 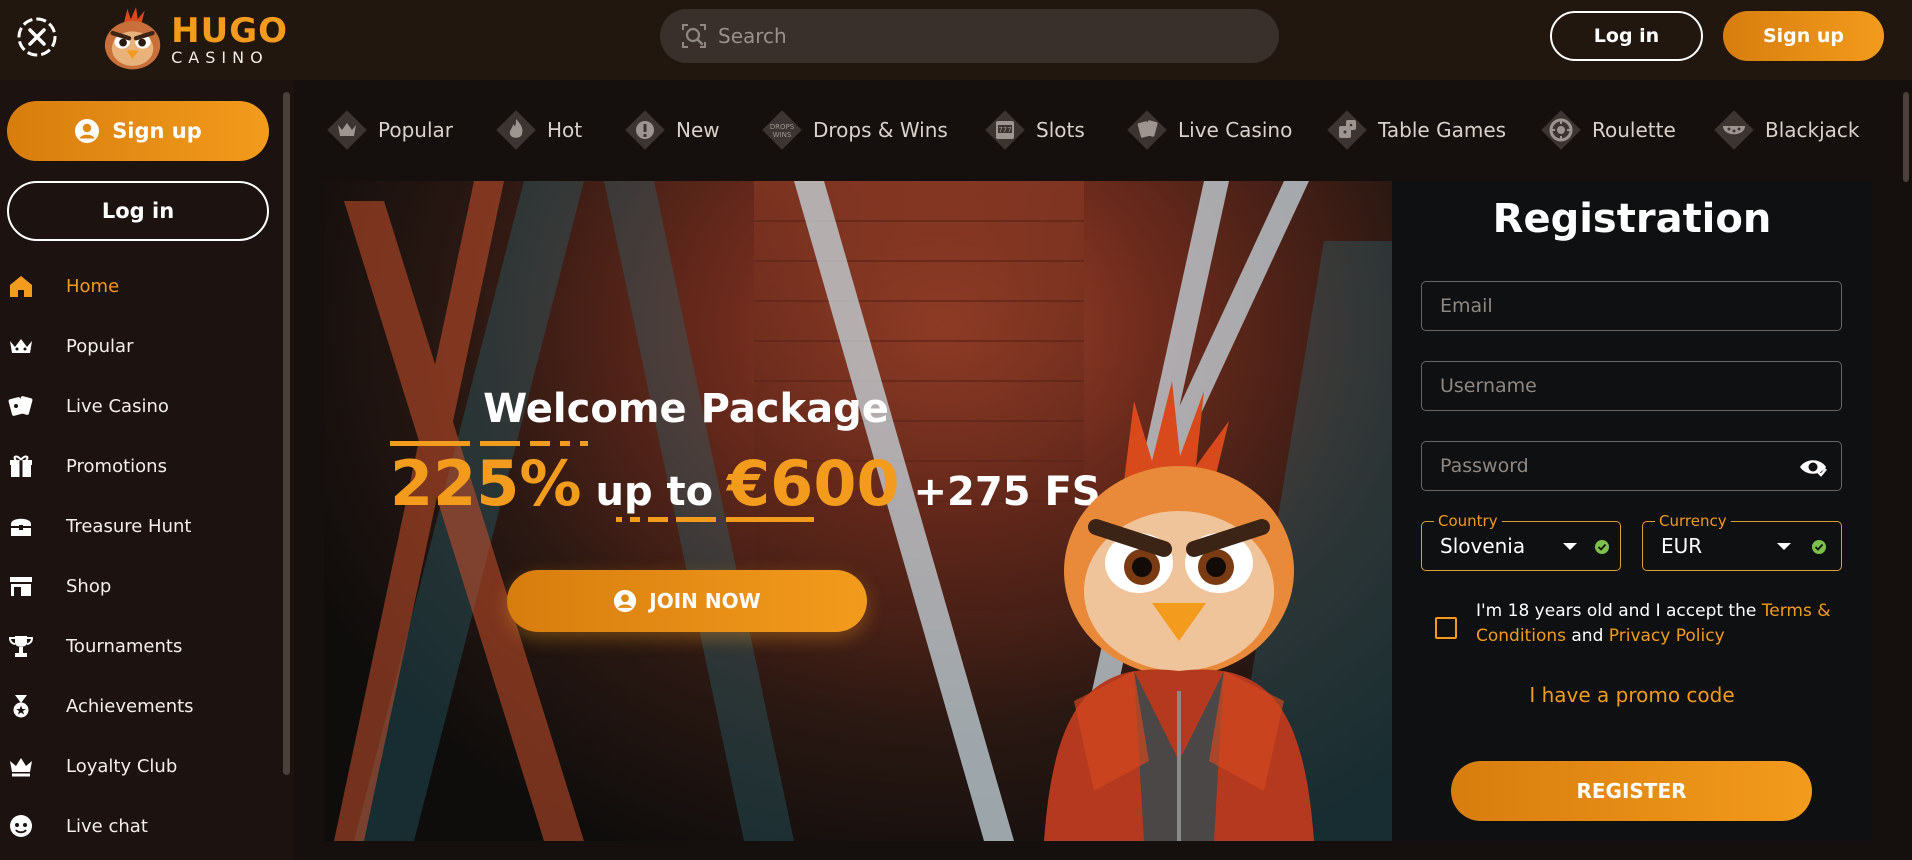 I want to click on sidebar-item-tournaments: Tournaments, so click(x=140, y=646).